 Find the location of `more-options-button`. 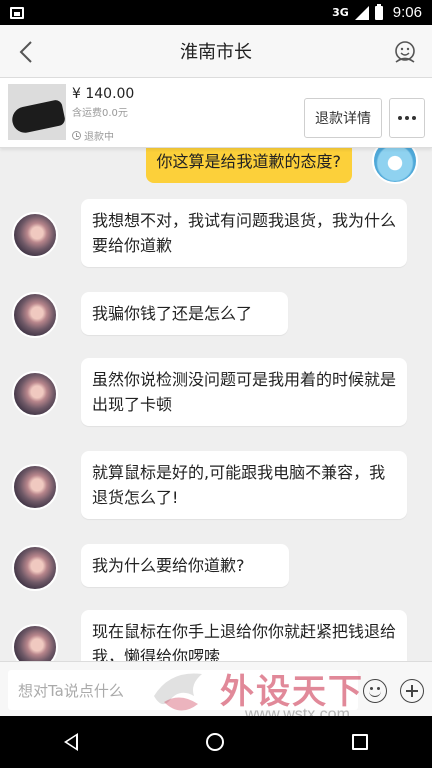

more-options-button is located at coordinates (407, 118).